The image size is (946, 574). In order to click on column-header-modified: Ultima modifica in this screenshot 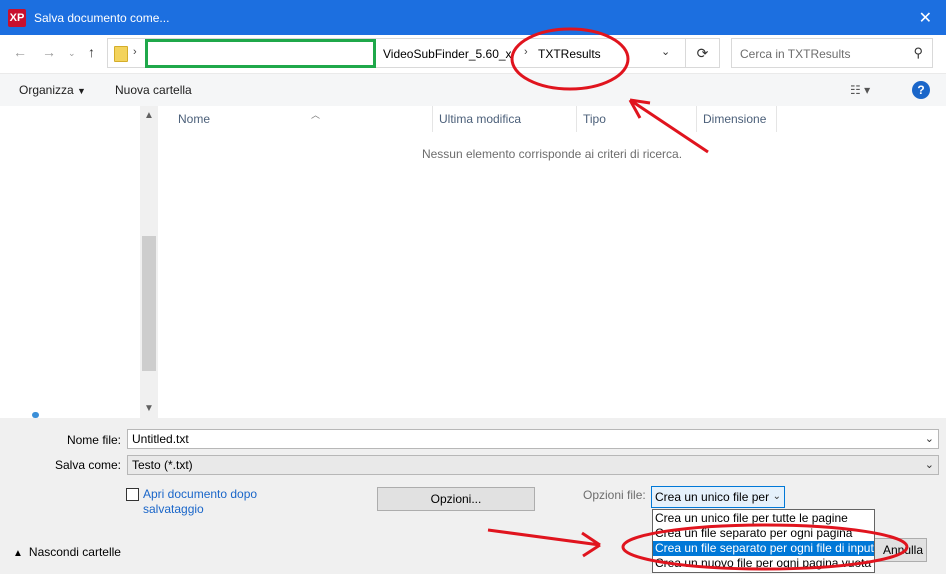, I will do `click(476, 122)`.